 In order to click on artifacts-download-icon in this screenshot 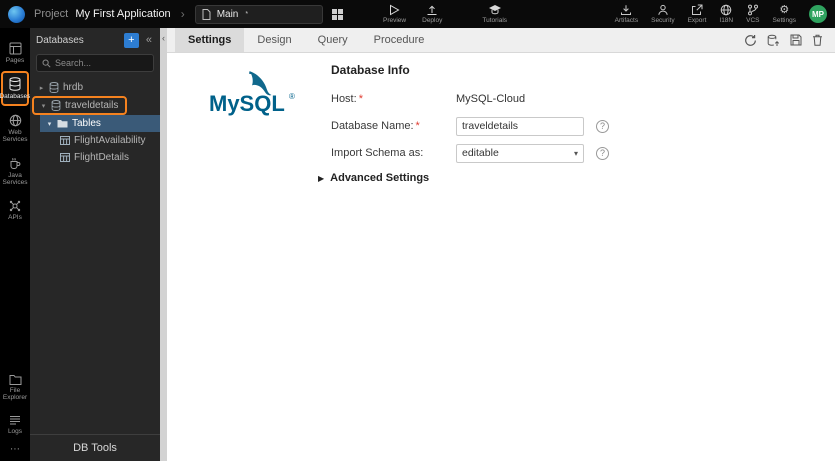, I will do `click(626, 10)`.